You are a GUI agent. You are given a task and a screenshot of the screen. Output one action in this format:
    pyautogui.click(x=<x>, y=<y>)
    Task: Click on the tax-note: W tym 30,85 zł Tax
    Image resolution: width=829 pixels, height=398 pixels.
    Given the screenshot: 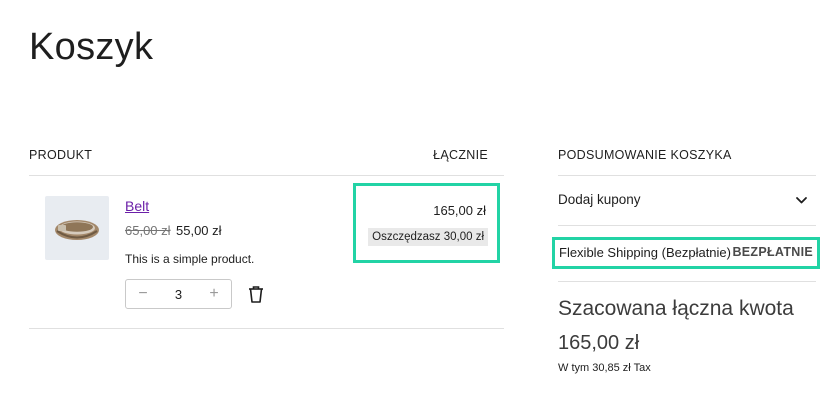 What is the action you would take?
    pyautogui.click(x=604, y=368)
    